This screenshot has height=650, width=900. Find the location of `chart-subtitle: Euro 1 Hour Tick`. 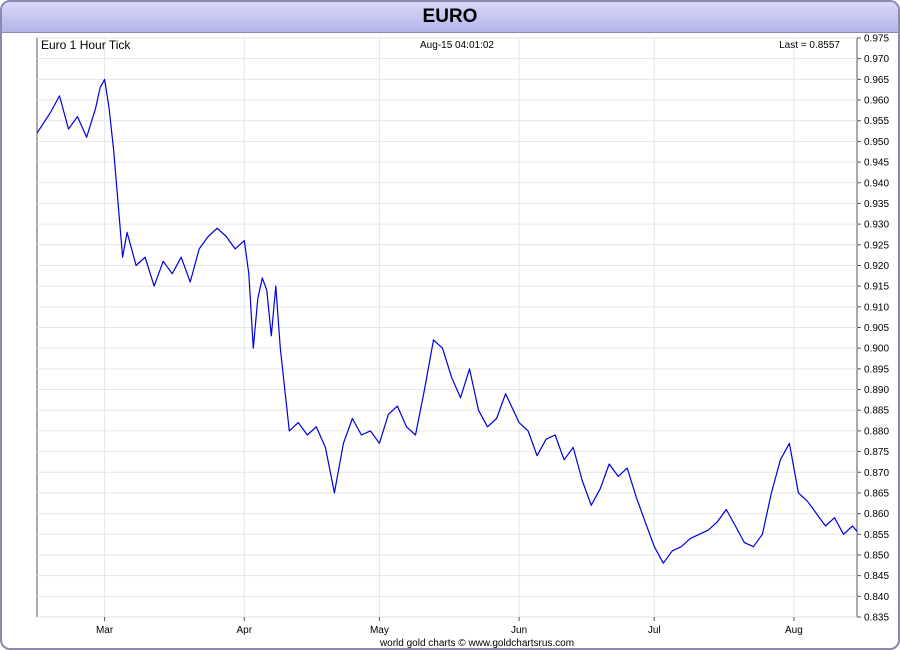

chart-subtitle: Euro 1 Hour Tick is located at coordinates (86, 45).